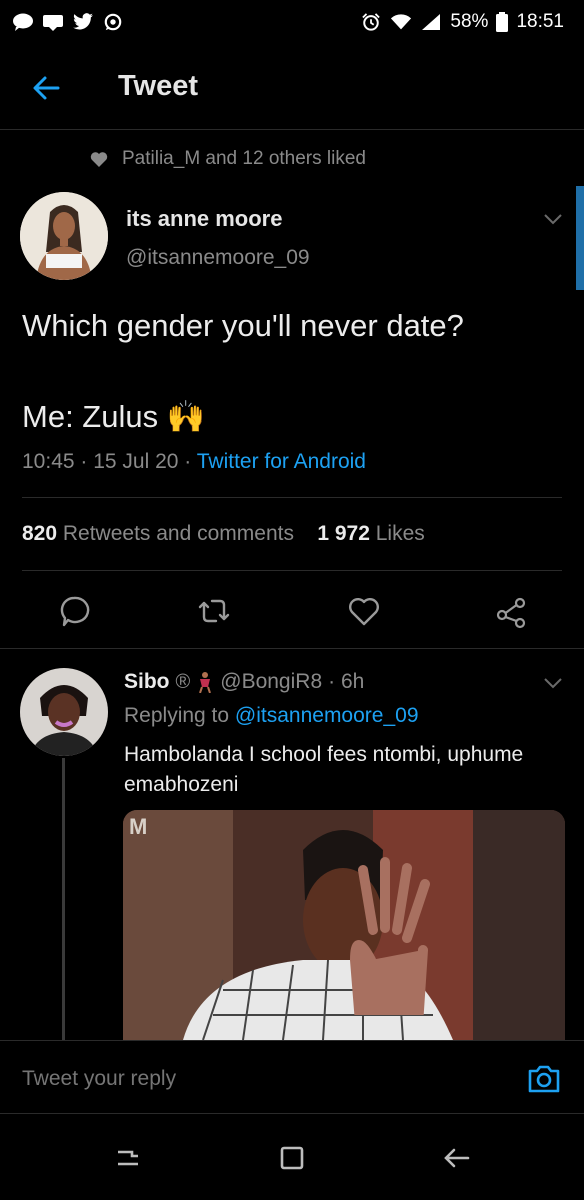 This screenshot has width=584, height=1200. Describe the element at coordinates (292, 87) in the screenshot. I see `top-app-bar: Tweet` at that location.